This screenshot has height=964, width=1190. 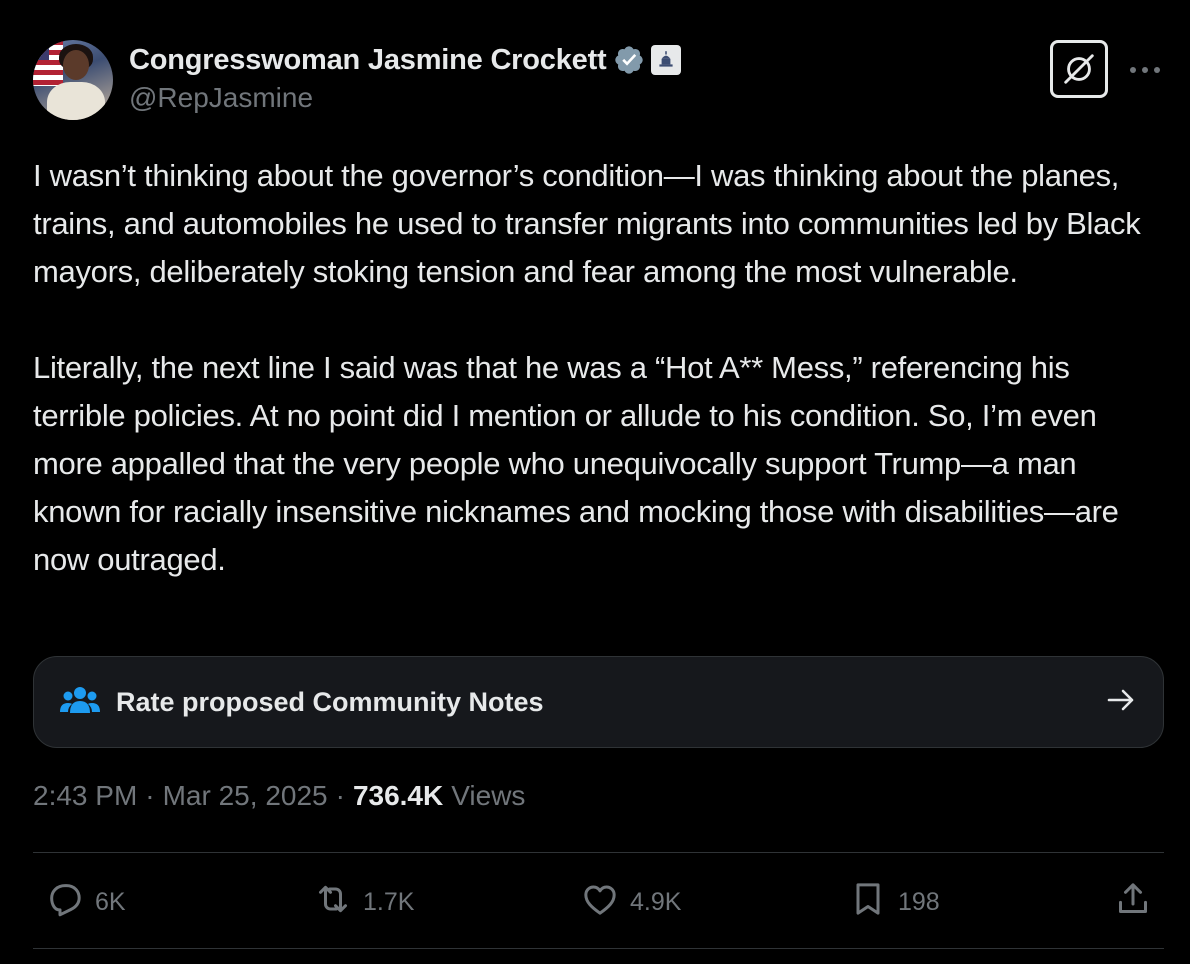 What do you see at coordinates (85, 796) in the screenshot?
I see `tweet-time: 2:43 PM` at bounding box center [85, 796].